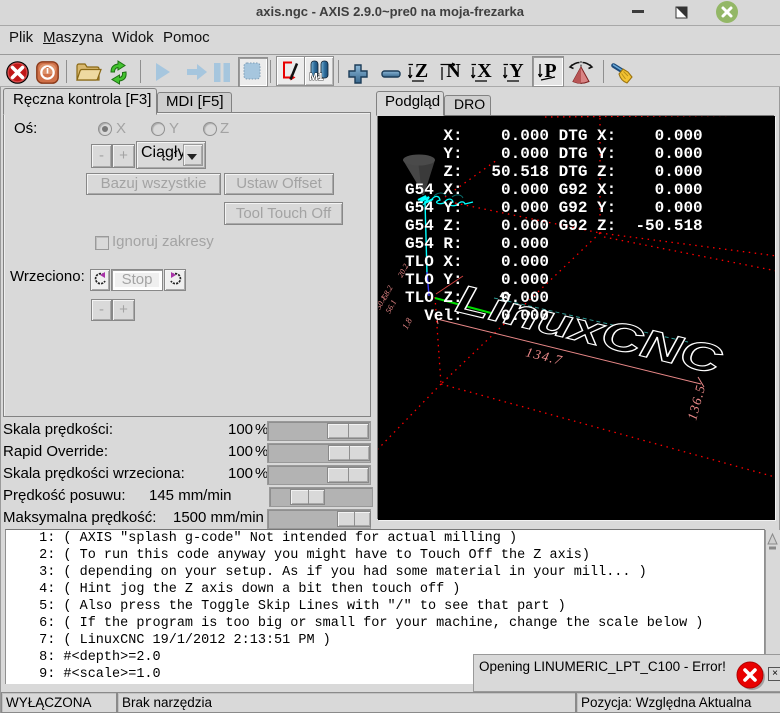 The height and width of the screenshot is (713, 780). Describe the element at coordinates (316, 76) in the screenshot. I see `svg-text: M1` at that location.